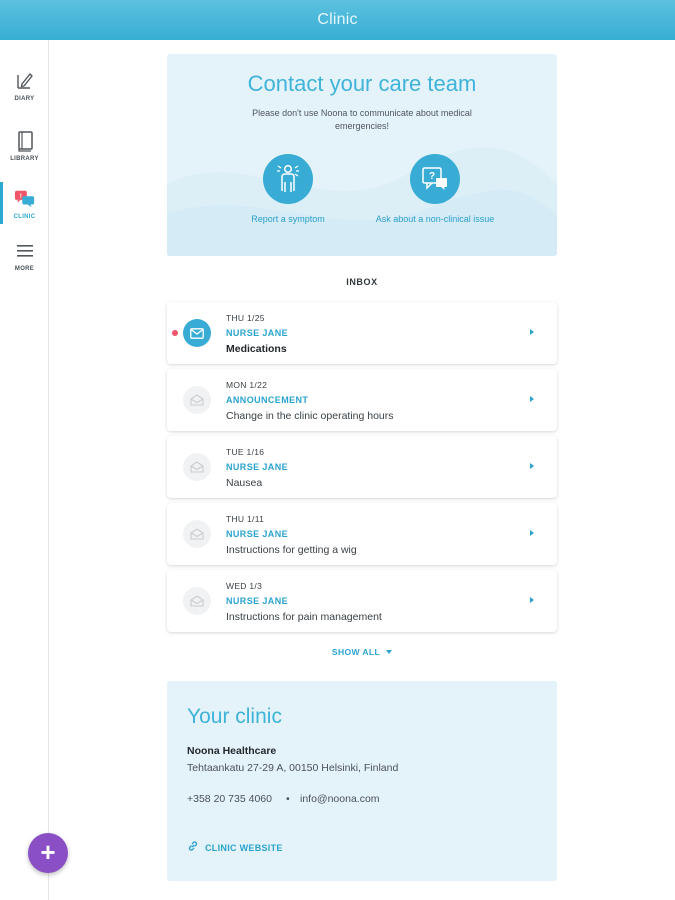 The width and height of the screenshot is (675, 900). I want to click on page-title: Clinic, so click(337, 19).